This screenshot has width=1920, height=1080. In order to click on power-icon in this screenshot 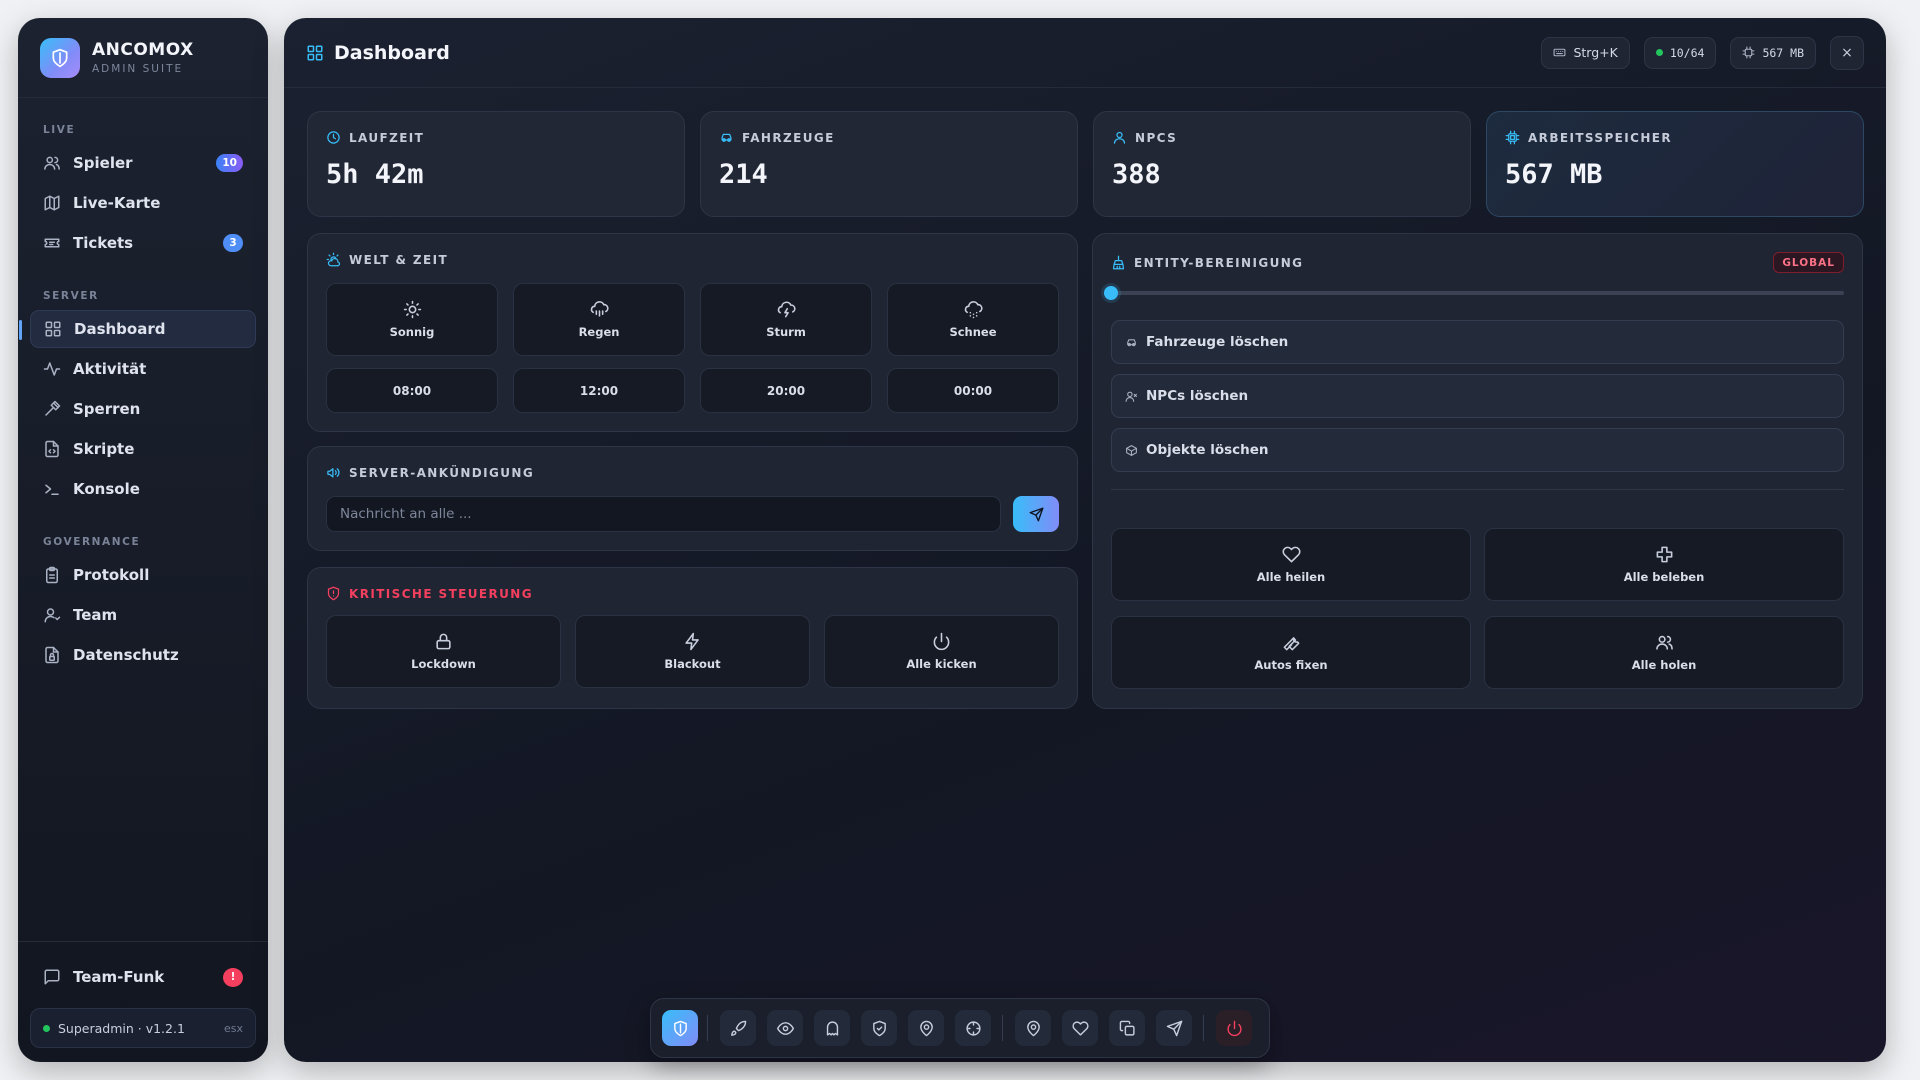, I will do `click(941, 641)`.